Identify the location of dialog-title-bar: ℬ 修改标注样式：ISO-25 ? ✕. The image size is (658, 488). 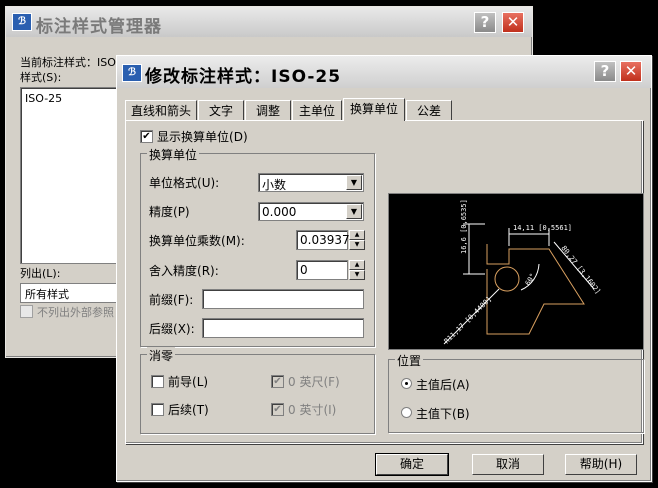
(384, 72).